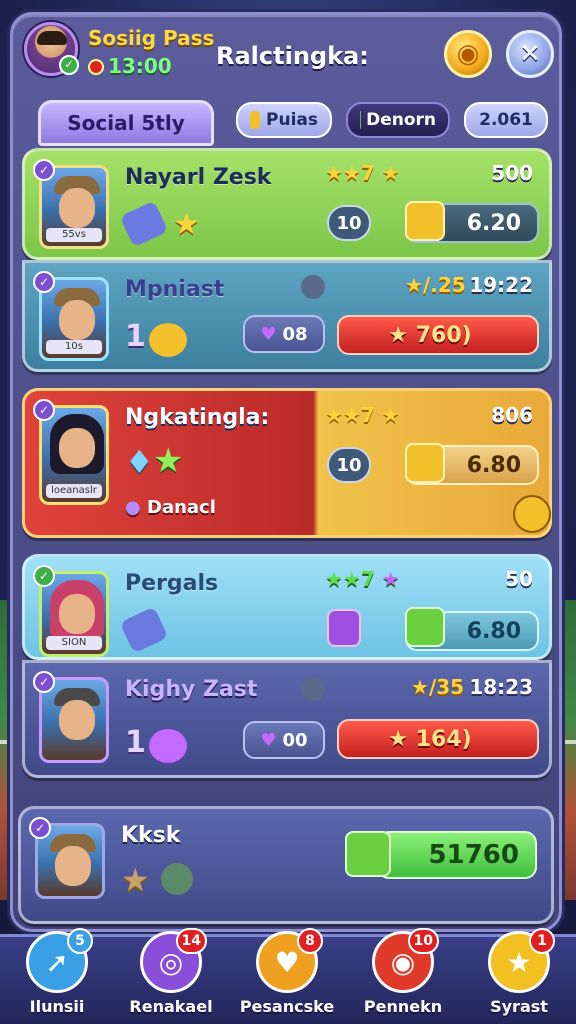 The width and height of the screenshot is (576, 1024). Describe the element at coordinates (96, 67) in the screenshot. I see `timer-icon` at that location.